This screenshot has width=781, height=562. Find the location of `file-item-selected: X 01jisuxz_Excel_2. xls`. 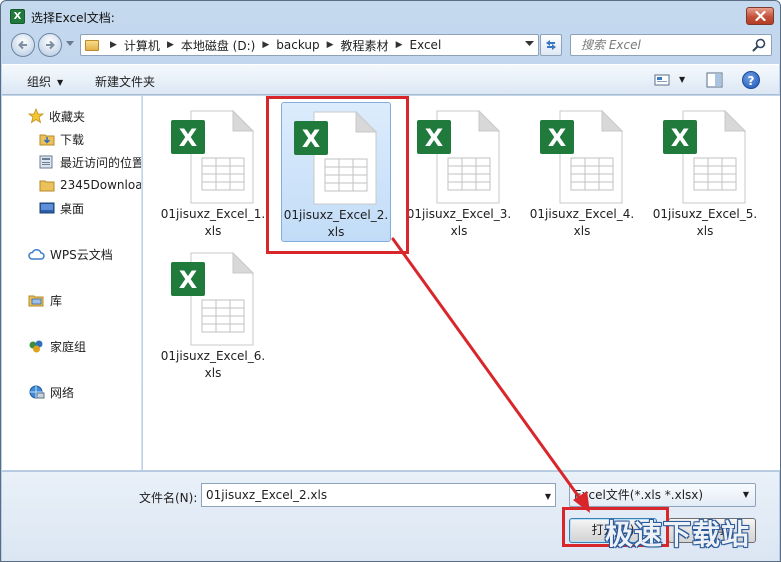

file-item-selected: X 01jisuxz_Excel_2. xls is located at coordinates (336, 172).